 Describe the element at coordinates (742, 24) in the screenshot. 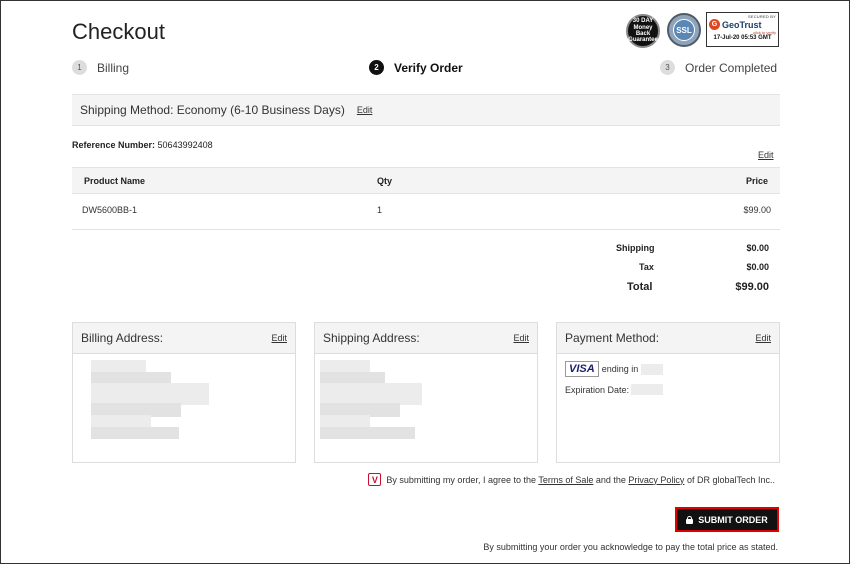

I see `geotrust-brand: GeoTrust` at that location.